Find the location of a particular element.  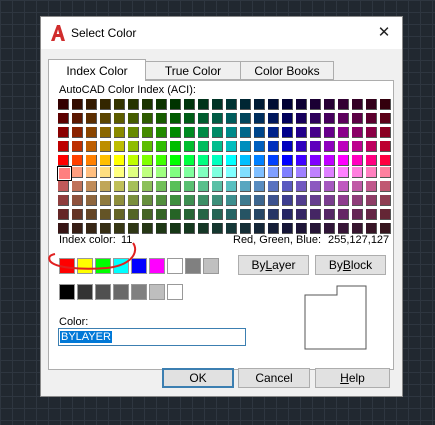

ok-button: OK is located at coordinates (198, 378).